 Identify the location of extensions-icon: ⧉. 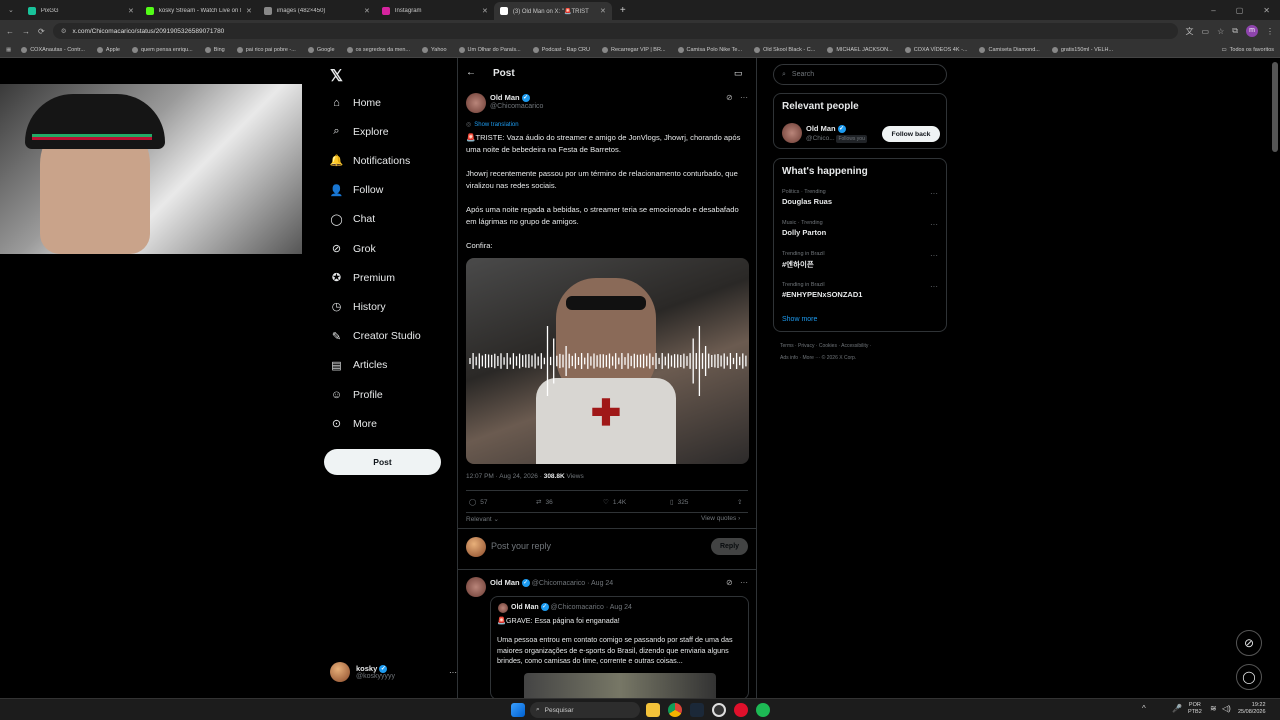
(1235, 31).